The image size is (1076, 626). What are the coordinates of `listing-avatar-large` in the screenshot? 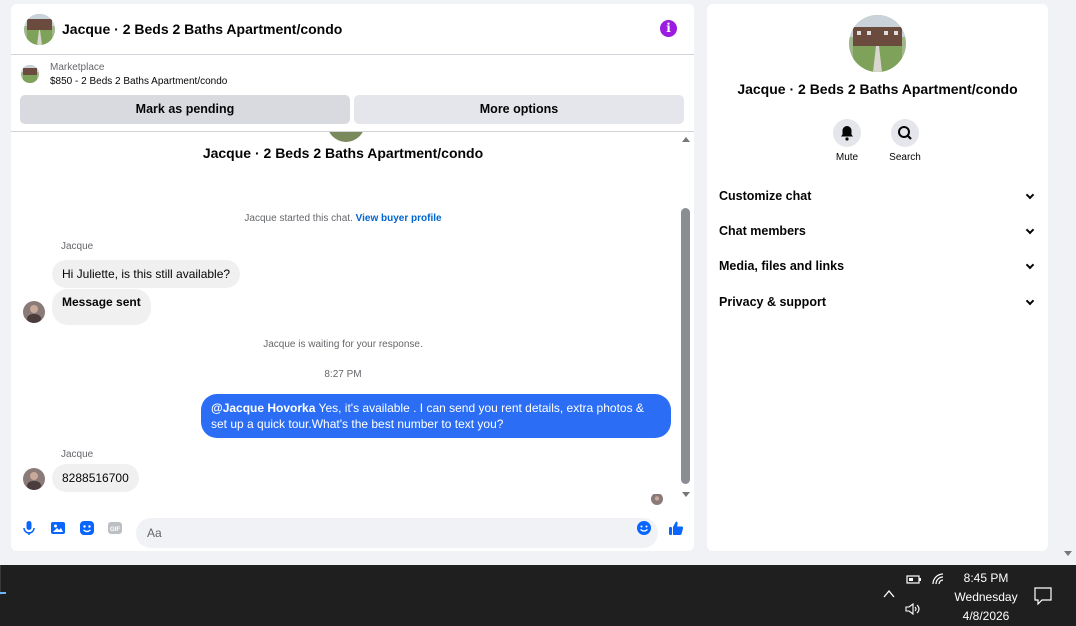 It's located at (877, 43).